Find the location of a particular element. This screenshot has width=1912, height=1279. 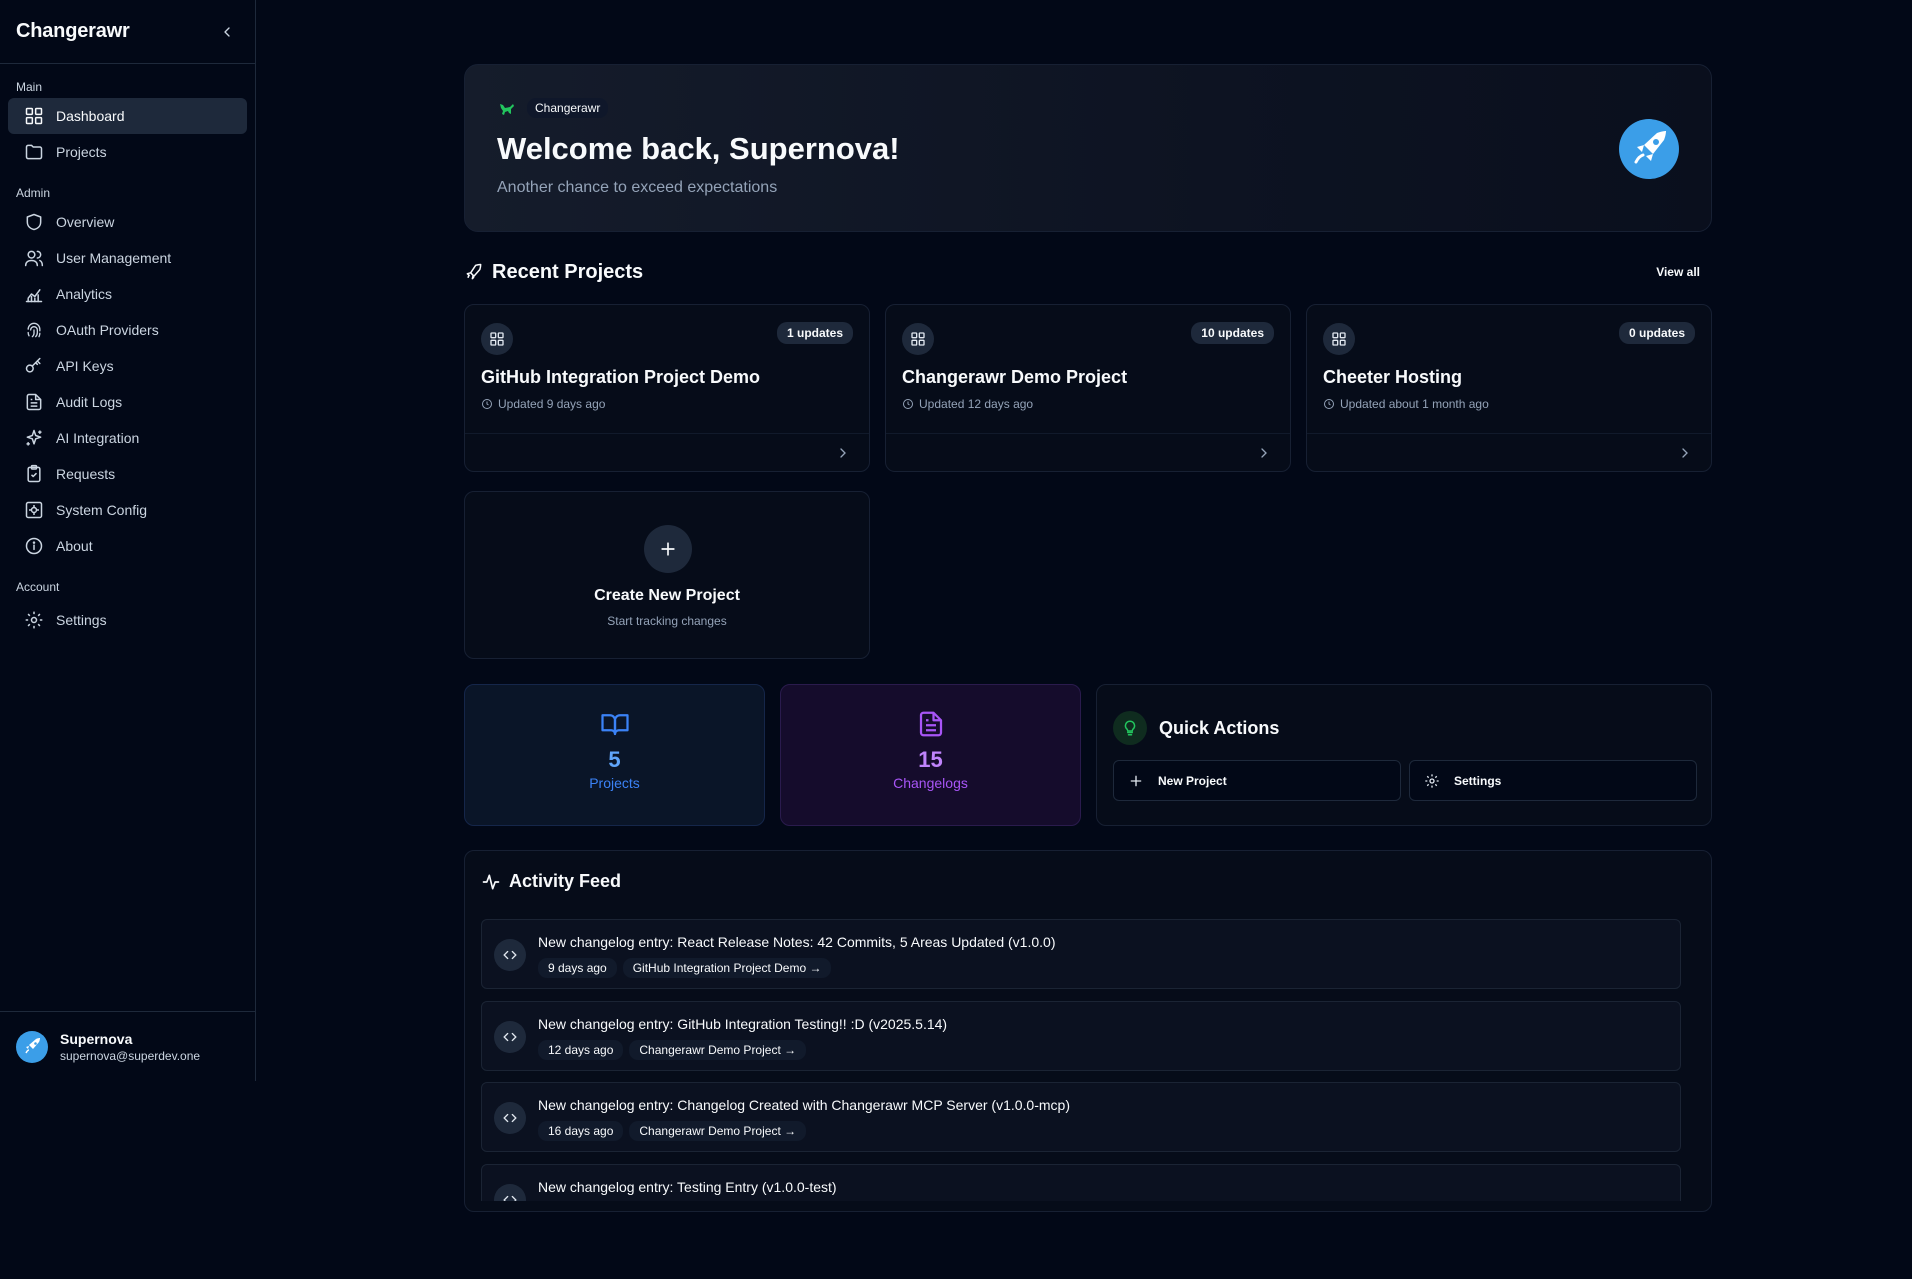

settings-label: Settings is located at coordinates (1478, 780).